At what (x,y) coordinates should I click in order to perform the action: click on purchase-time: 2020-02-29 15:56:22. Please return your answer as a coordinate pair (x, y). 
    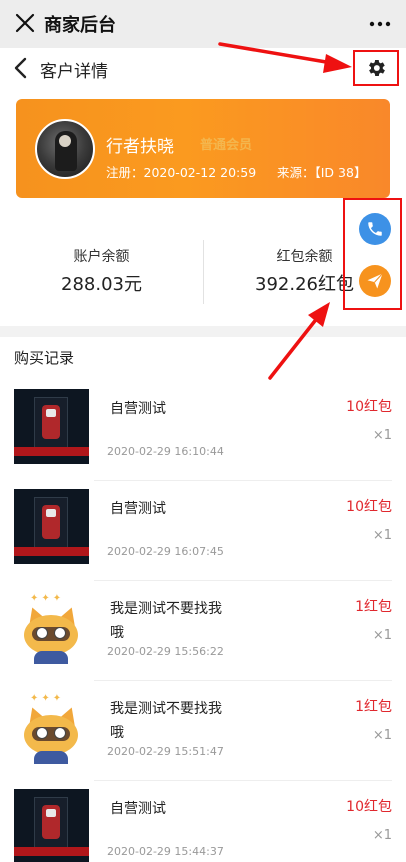
    Looking at the image, I should click on (165, 651).